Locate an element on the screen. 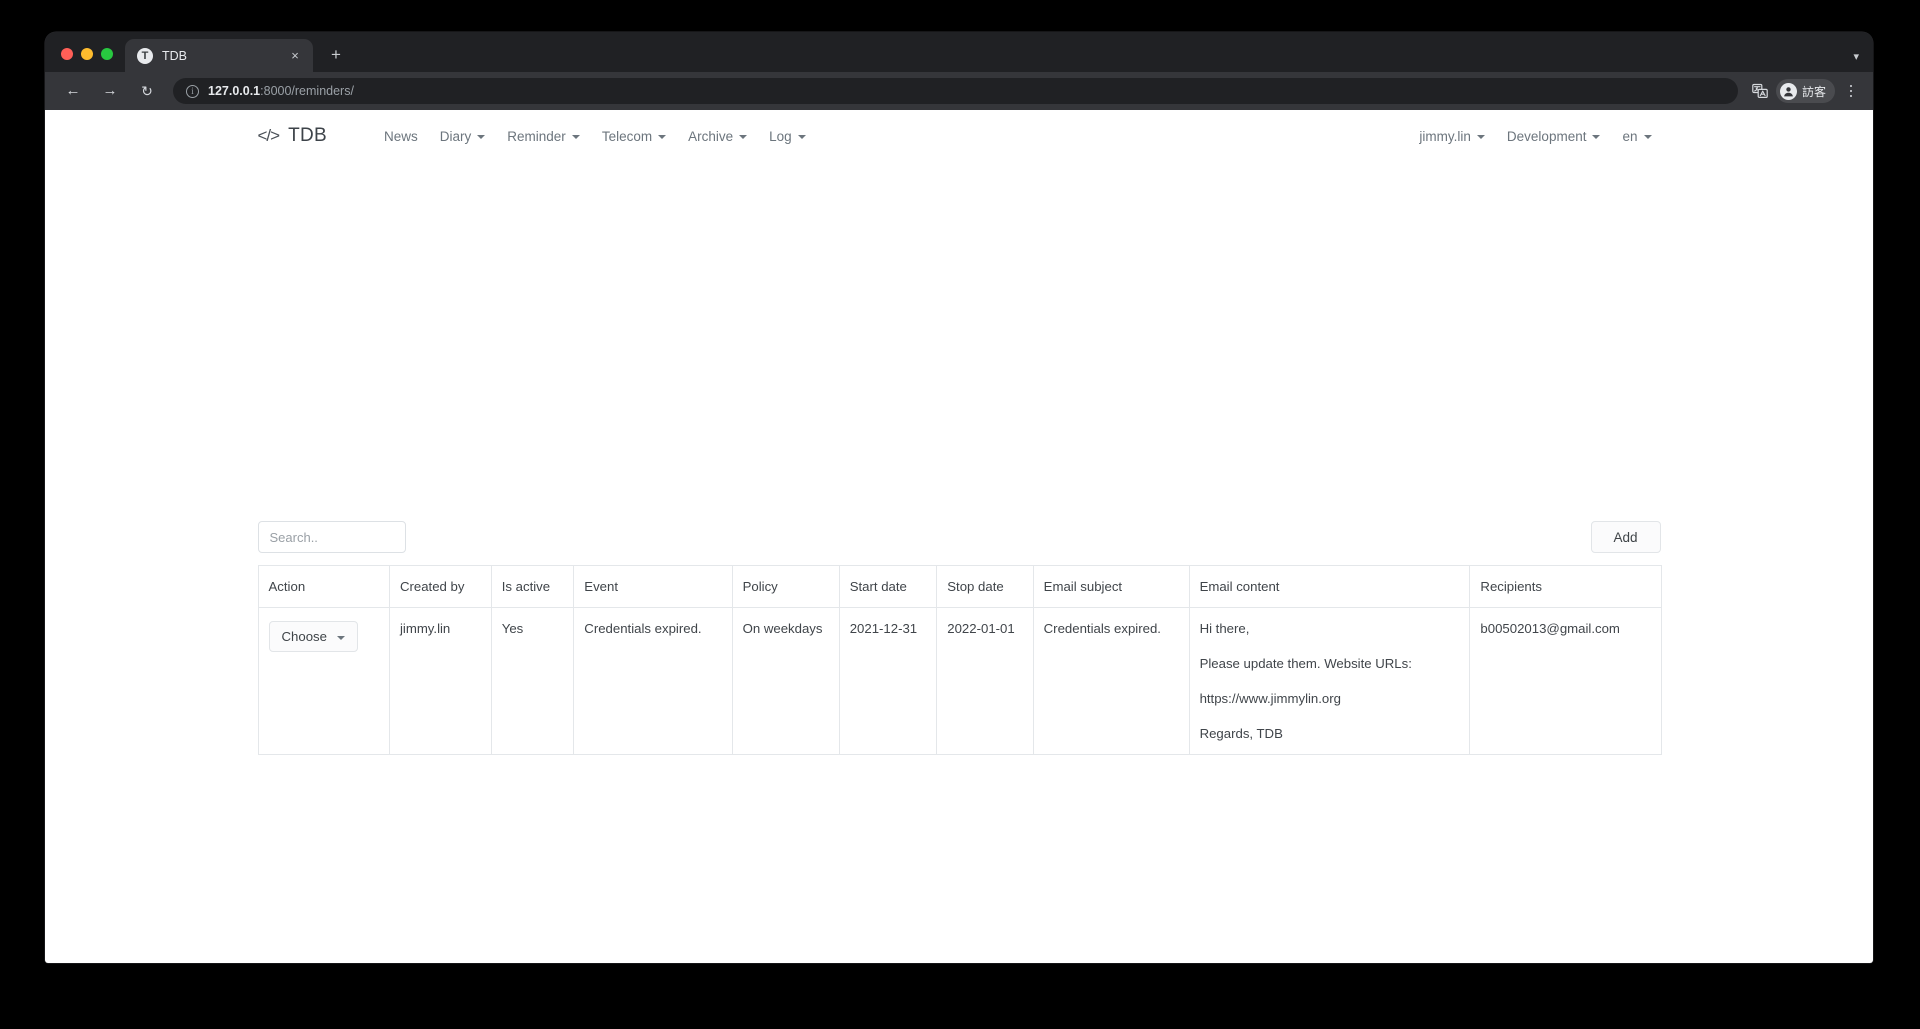  primary-nav: News Diary Reminder Telecom Archive Log is located at coordinates (595, 136).